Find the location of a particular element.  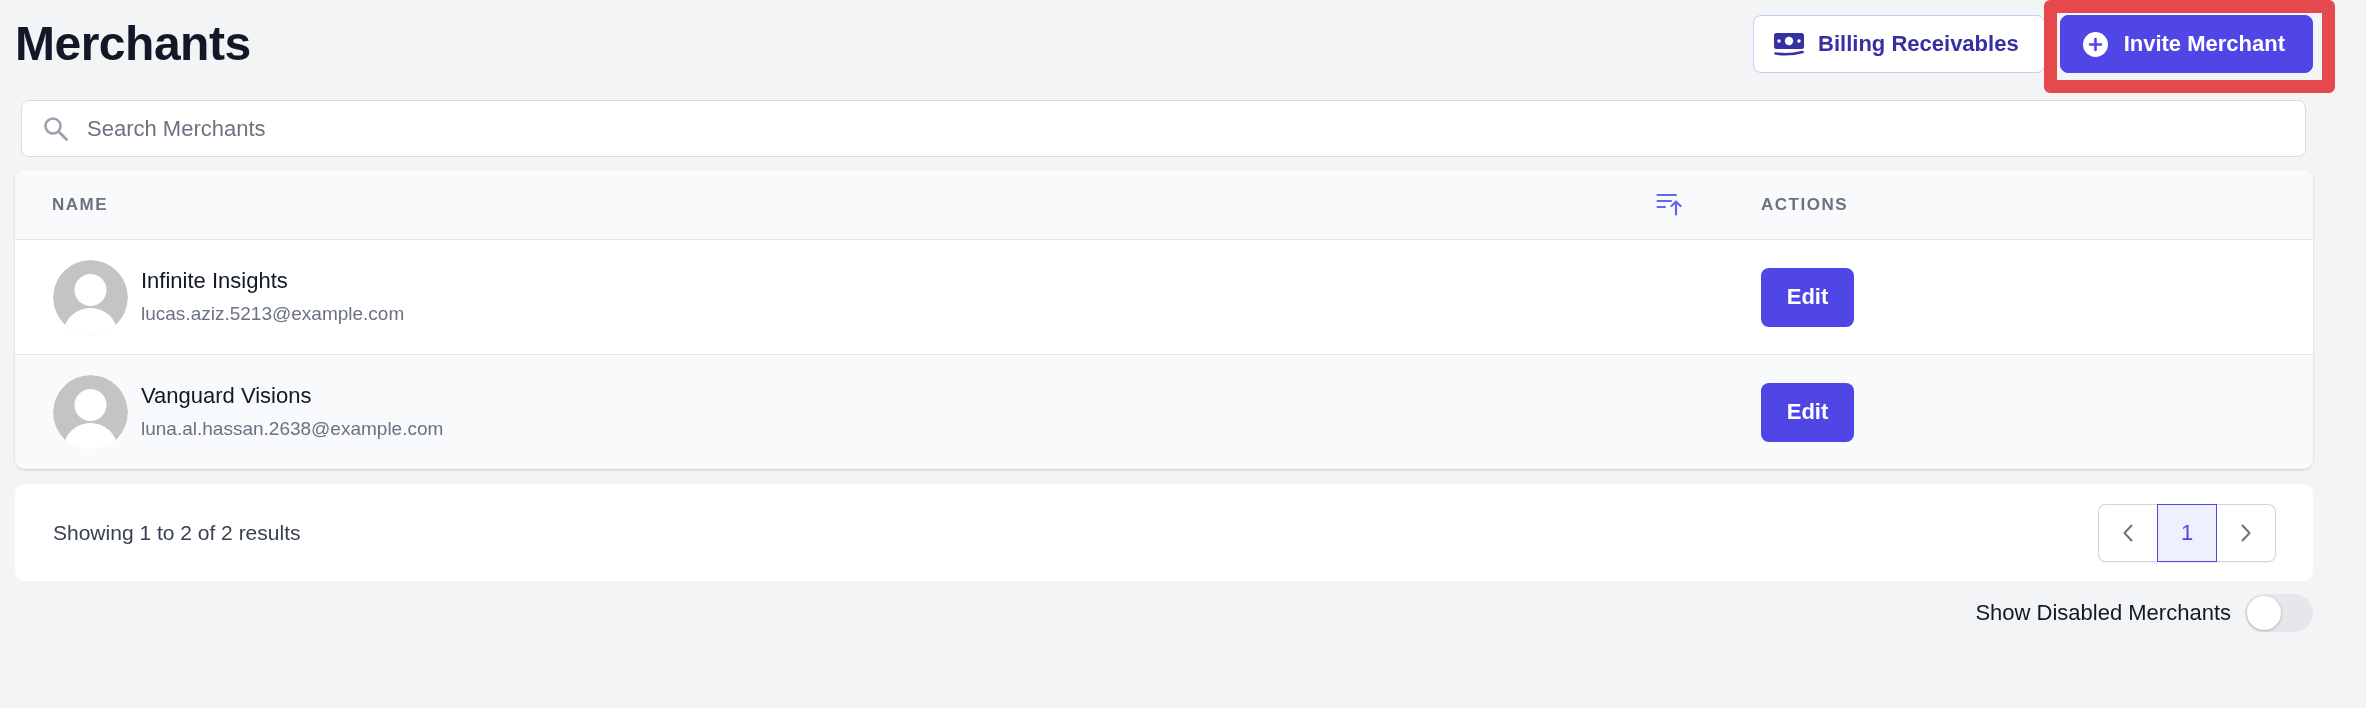

previous-page-button is located at coordinates (2127, 532).